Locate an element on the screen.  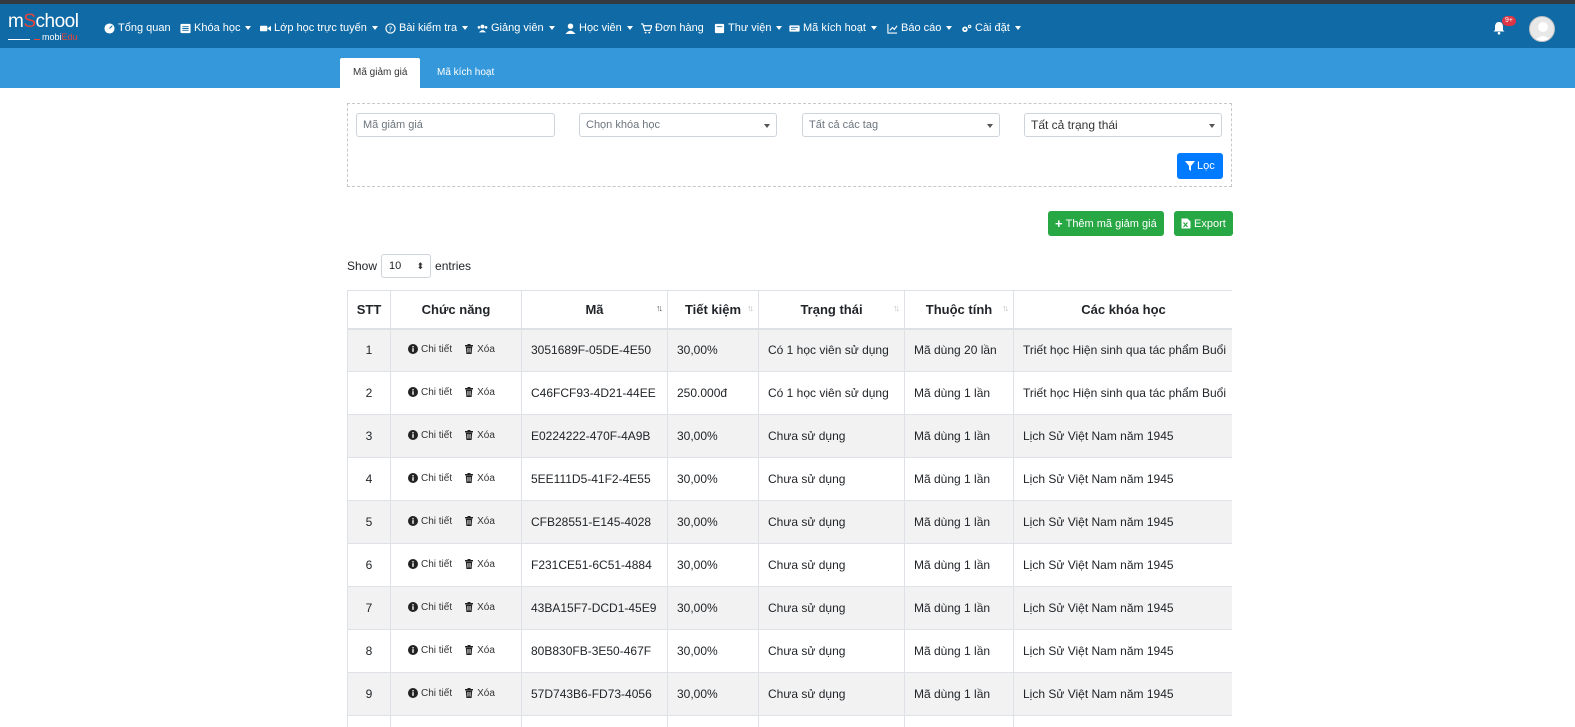
add-discount-button: + Thêm mã giảm giá is located at coordinates (1106, 223).